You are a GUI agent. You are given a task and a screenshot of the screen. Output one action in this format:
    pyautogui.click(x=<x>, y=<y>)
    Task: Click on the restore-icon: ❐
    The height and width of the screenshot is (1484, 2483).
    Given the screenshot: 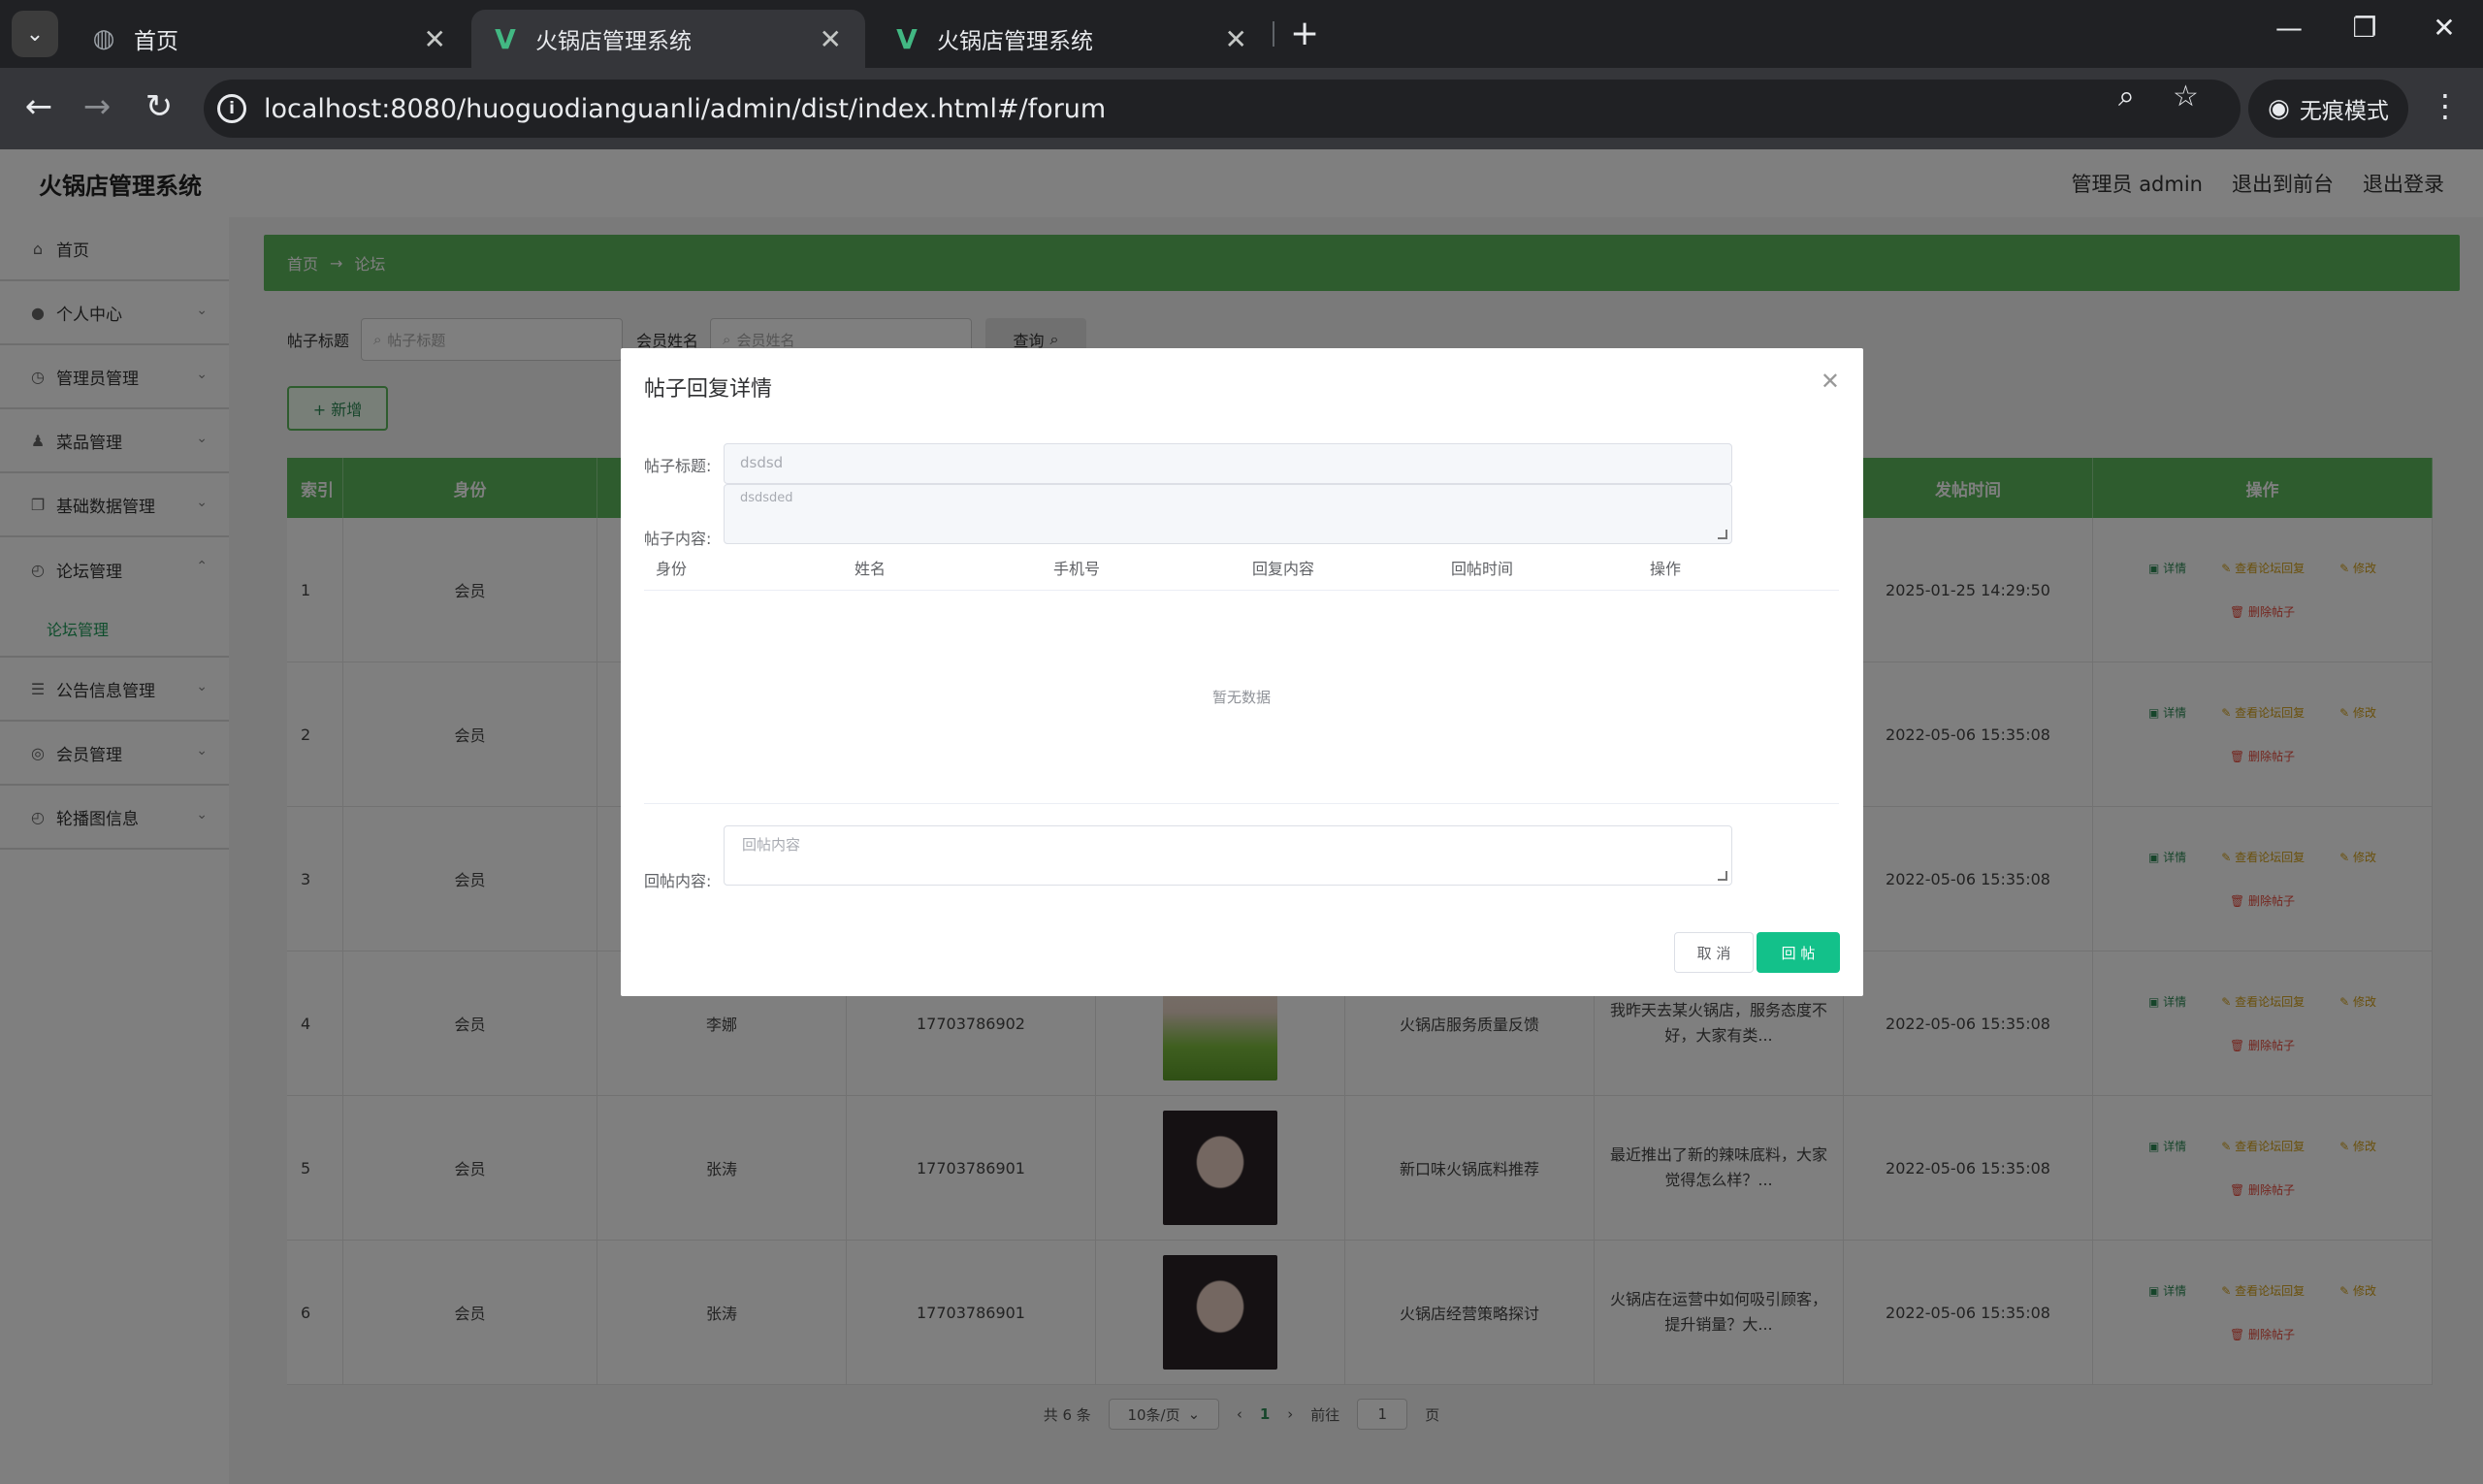 What is the action you would take?
    pyautogui.click(x=2365, y=28)
    